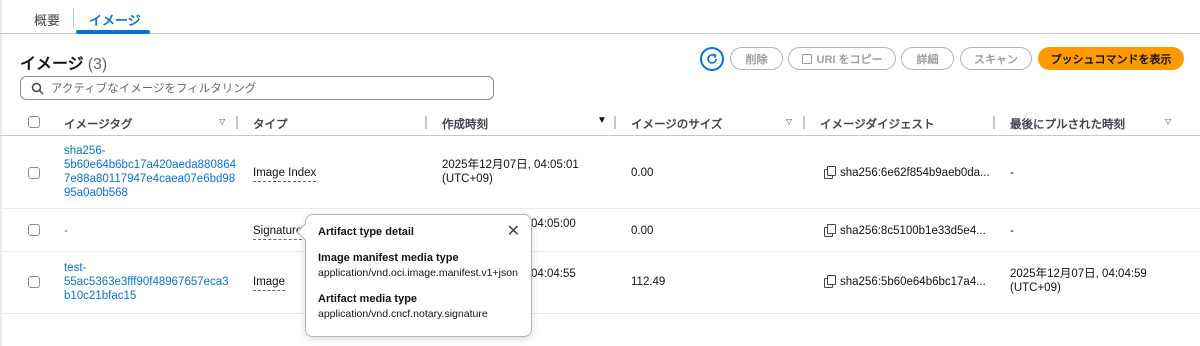 The width and height of the screenshot is (1200, 346). What do you see at coordinates (368, 299) in the screenshot?
I see `artifact-media-type-label: Artifact media type` at bounding box center [368, 299].